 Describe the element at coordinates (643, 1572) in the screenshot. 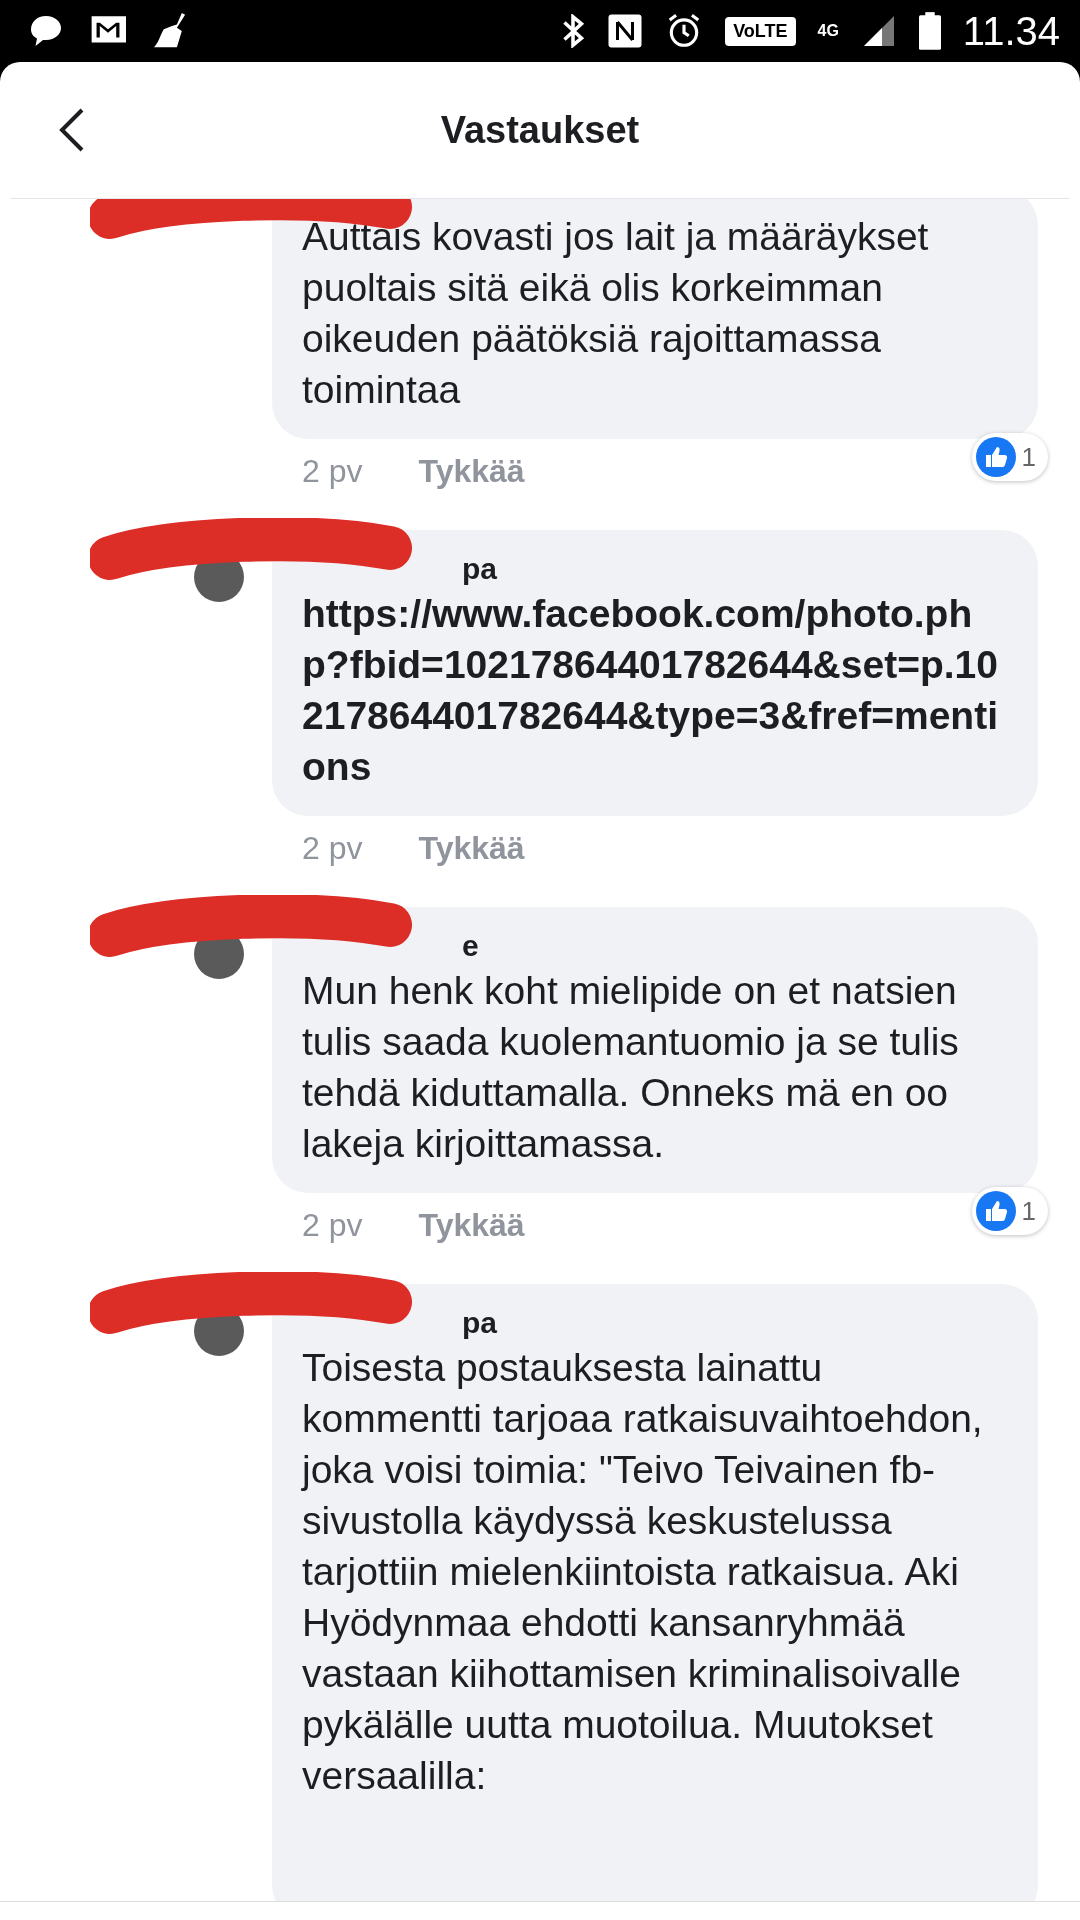

I see `comment-text: Toisesta postauksesta lainattu kommentti tarjoaa ratkaisuvaihtoehdon, joka voisi toimia: "Teivo Teivainen fb-sivustolla käydyssä keskustelussa tarjottiin mielenkiintoista ratkaisua. Aki Hyödynmaa ehdotti kansanryhmää vastaan kiihottamisen kriminalisoivalle pykälälle uutta muotoilua. Muutokset versaalilla:` at that location.